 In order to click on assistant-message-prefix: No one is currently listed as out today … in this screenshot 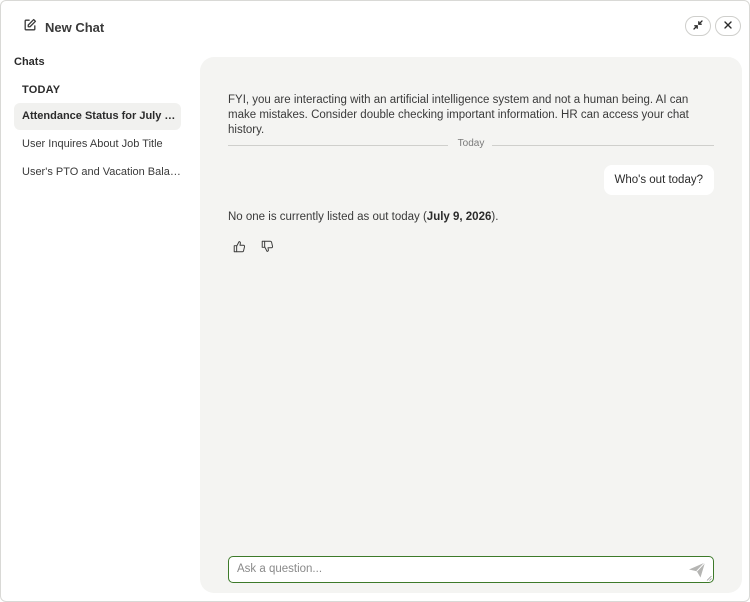, I will do `click(327, 217)`.